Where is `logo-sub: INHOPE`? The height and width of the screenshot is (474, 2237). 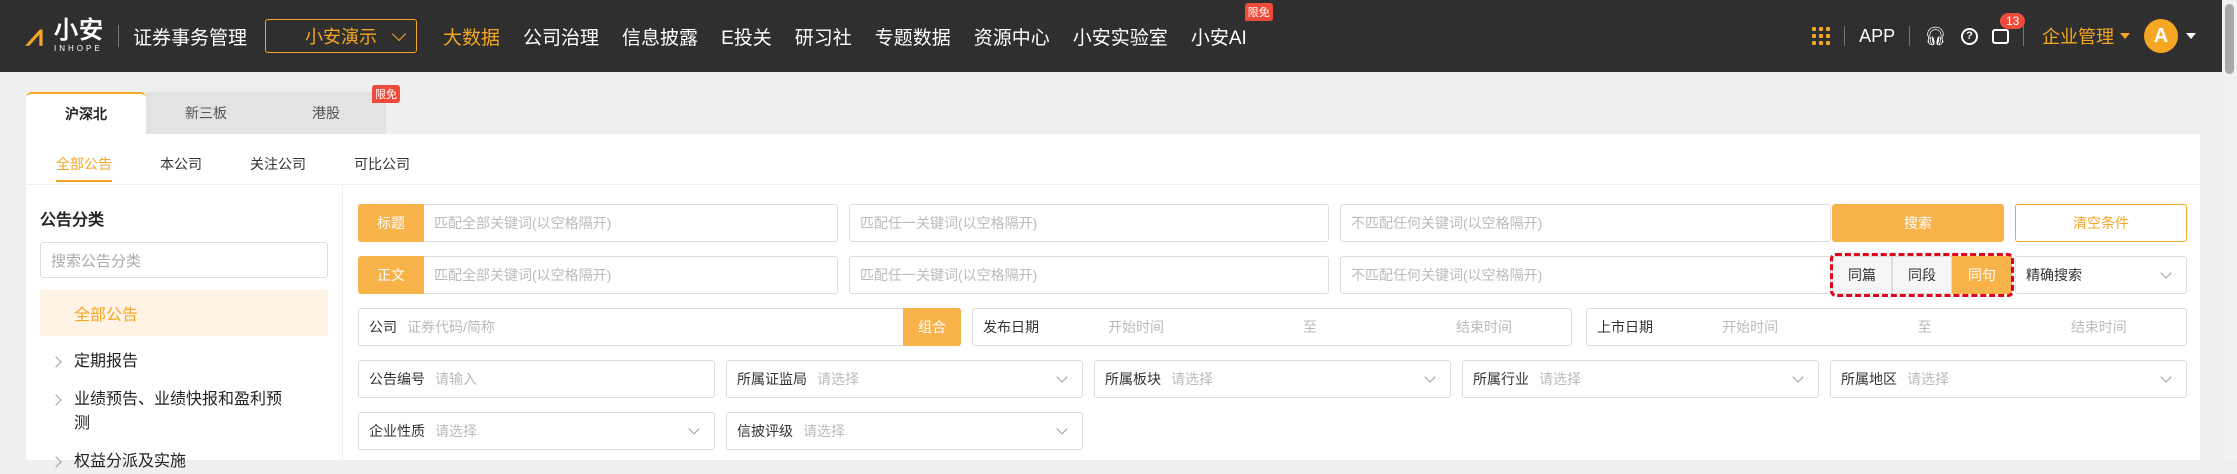 logo-sub: INHOPE is located at coordinates (78, 48).